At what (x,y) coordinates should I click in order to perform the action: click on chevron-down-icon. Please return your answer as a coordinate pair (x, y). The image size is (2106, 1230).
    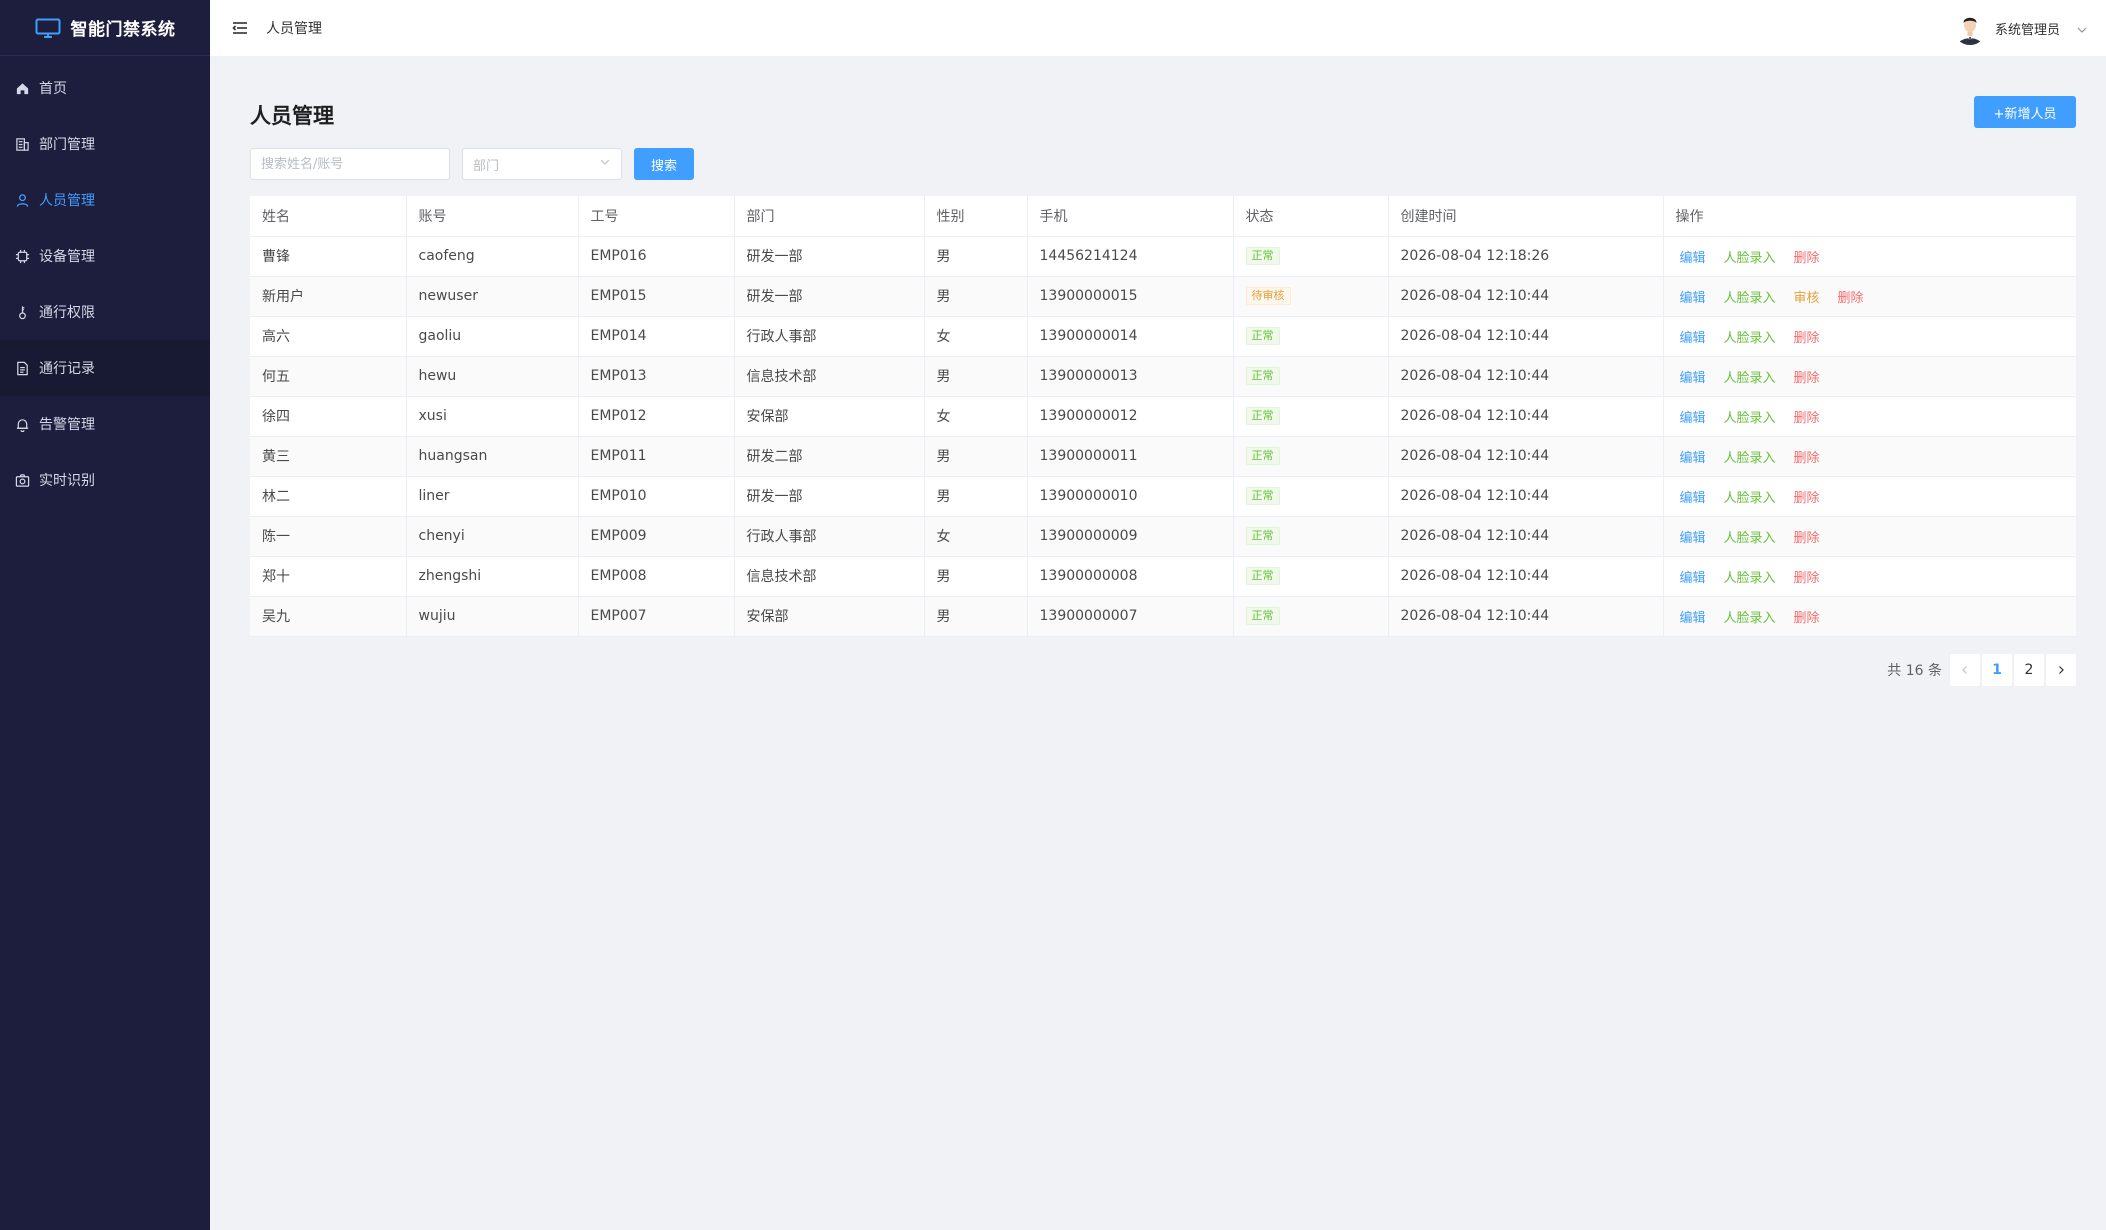
    Looking at the image, I should click on (2082, 28).